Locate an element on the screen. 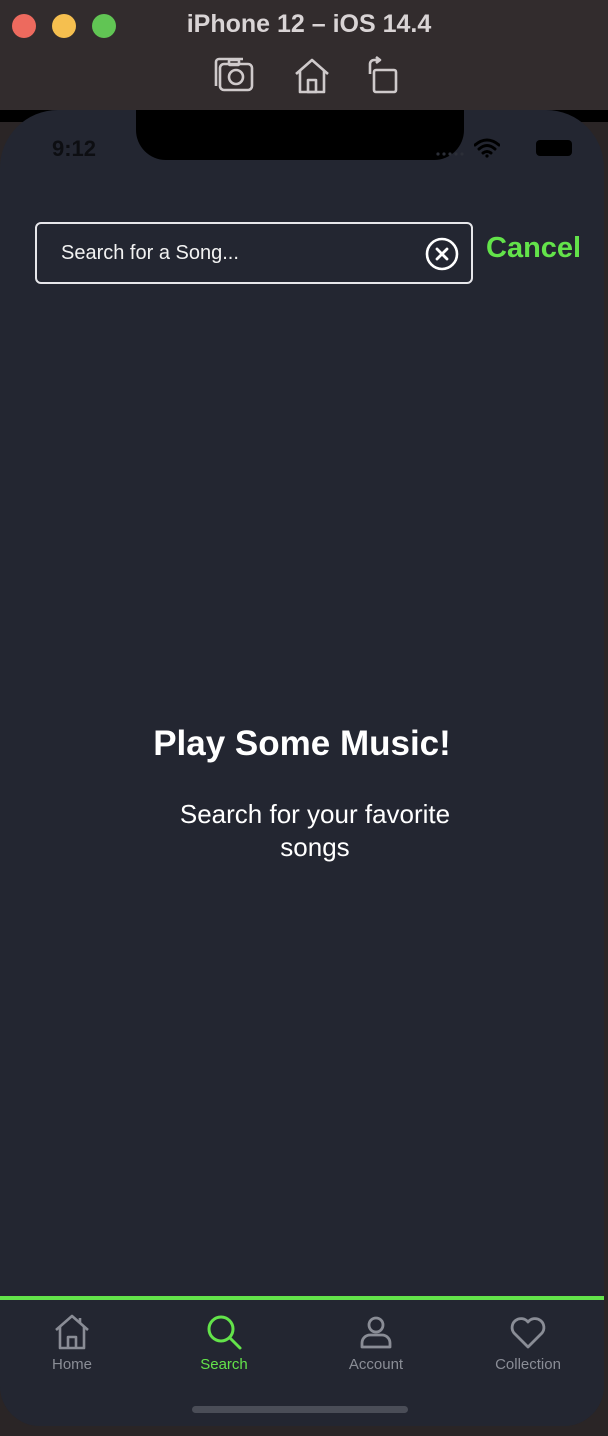 This screenshot has height=1436, width=608. empty-state-title: Play Some Music! is located at coordinates (302, 743).